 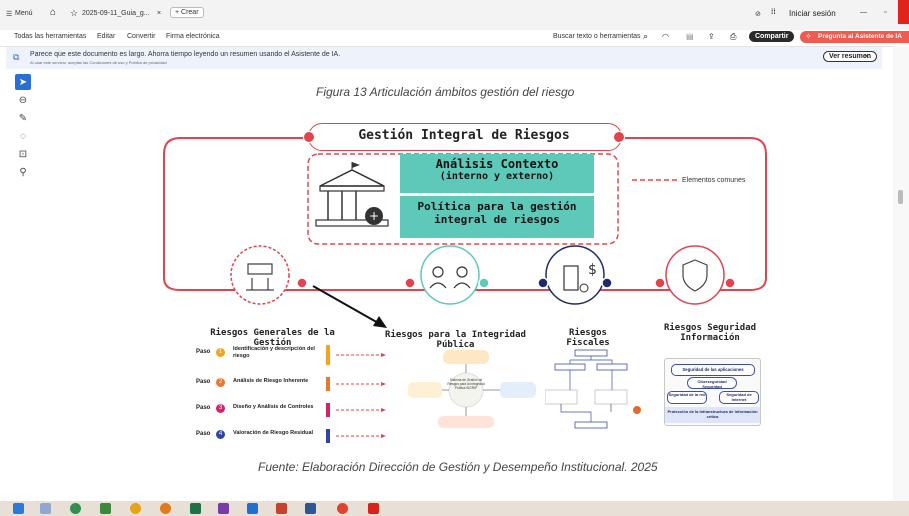 I want to click on step-1-label: Paso, so click(x=203, y=352).